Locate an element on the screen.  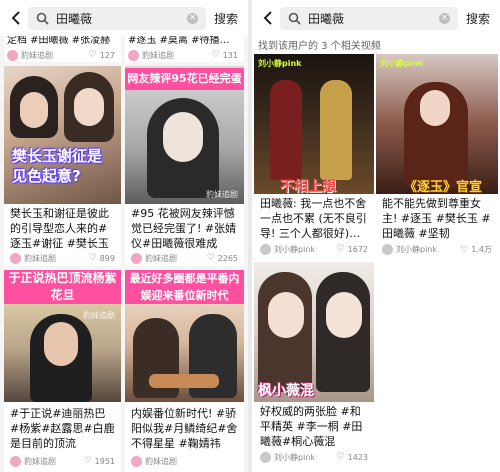
watermark: 豹妹追剧 is located at coordinates (222, 194).